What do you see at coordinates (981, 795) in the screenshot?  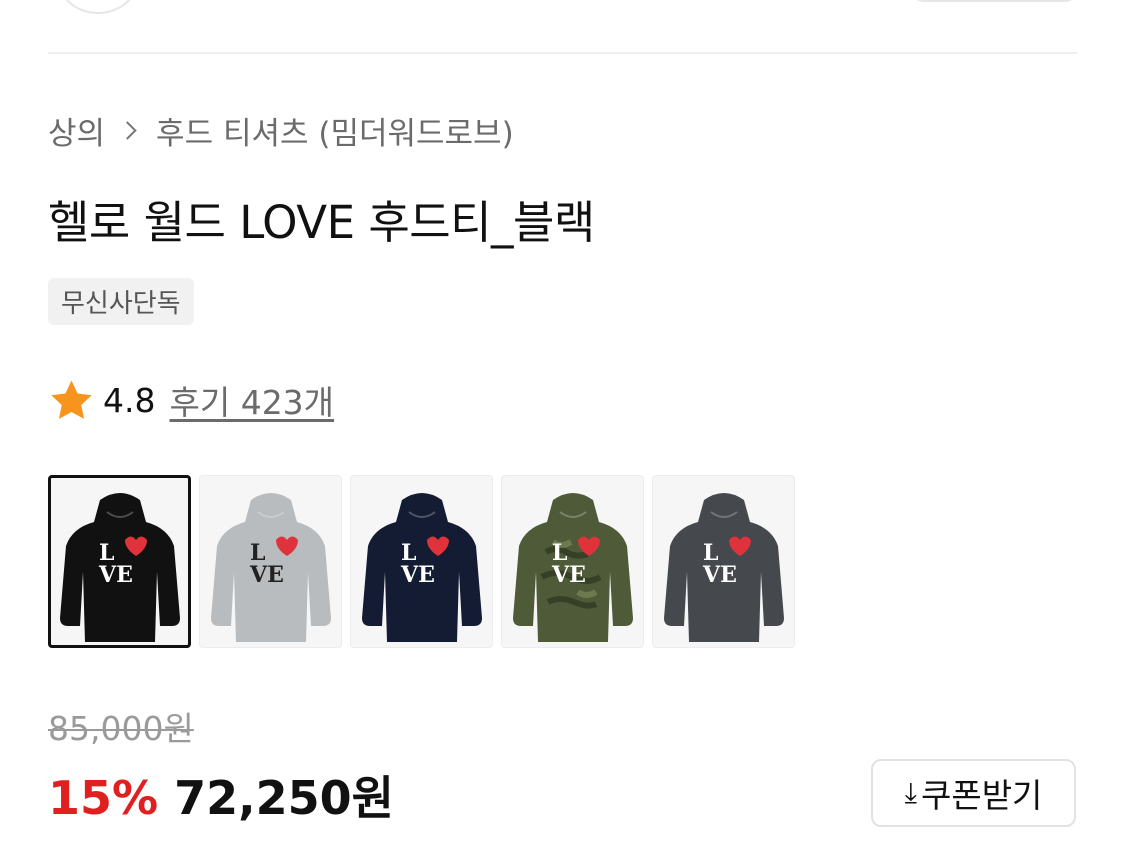 I see `coupon-label: 쿠폰받기` at bounding box center [981, 795].